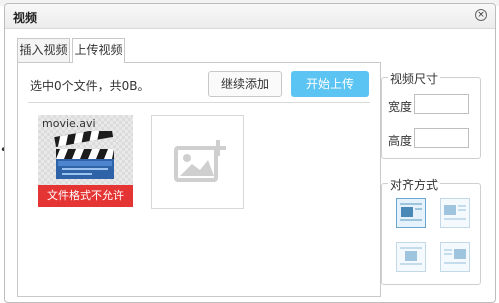  Describe the element at coordinates (455, 257) in the screenshot. I see `align-right-icon` at that location.